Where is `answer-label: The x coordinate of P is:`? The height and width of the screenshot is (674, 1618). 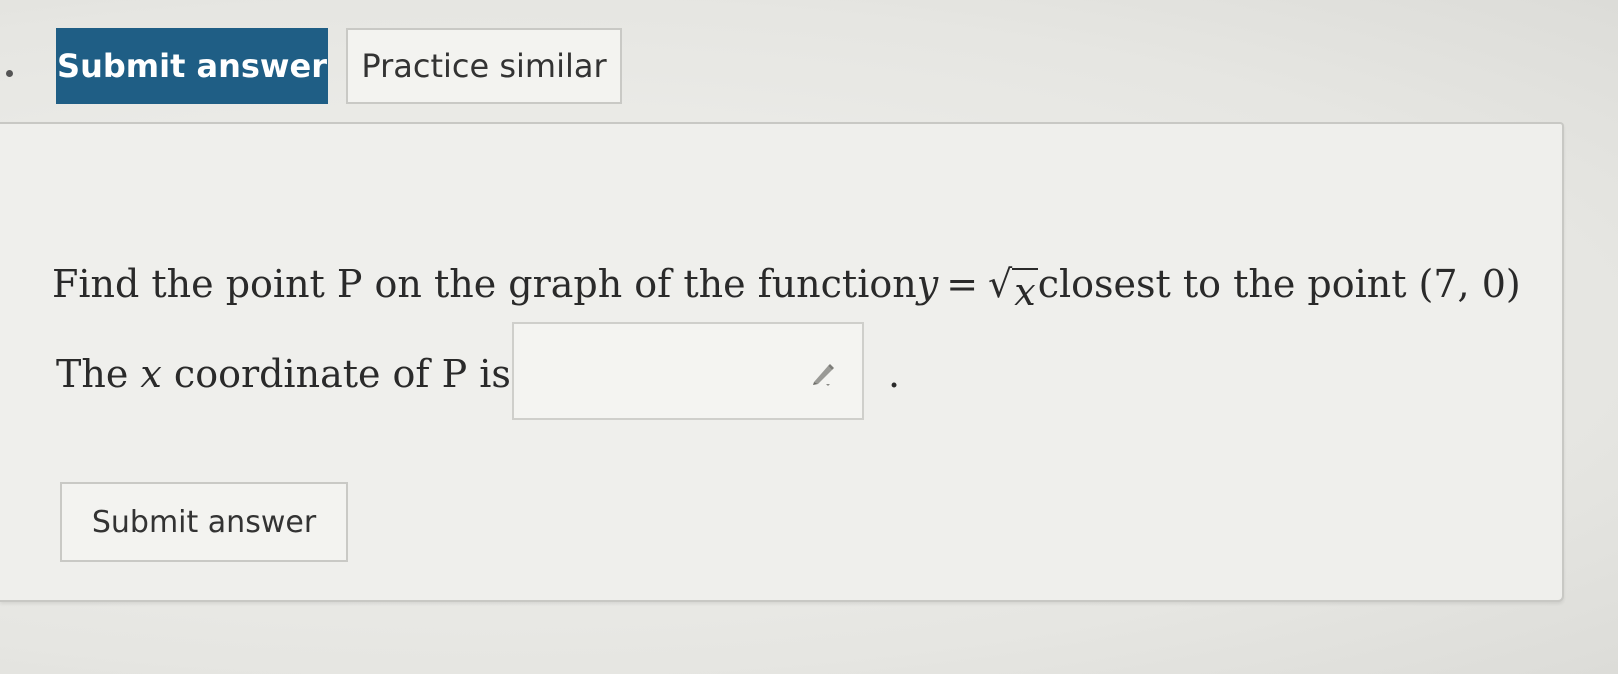 answer-label: The x coordinate of P is: is located at coordinates (290, 374).